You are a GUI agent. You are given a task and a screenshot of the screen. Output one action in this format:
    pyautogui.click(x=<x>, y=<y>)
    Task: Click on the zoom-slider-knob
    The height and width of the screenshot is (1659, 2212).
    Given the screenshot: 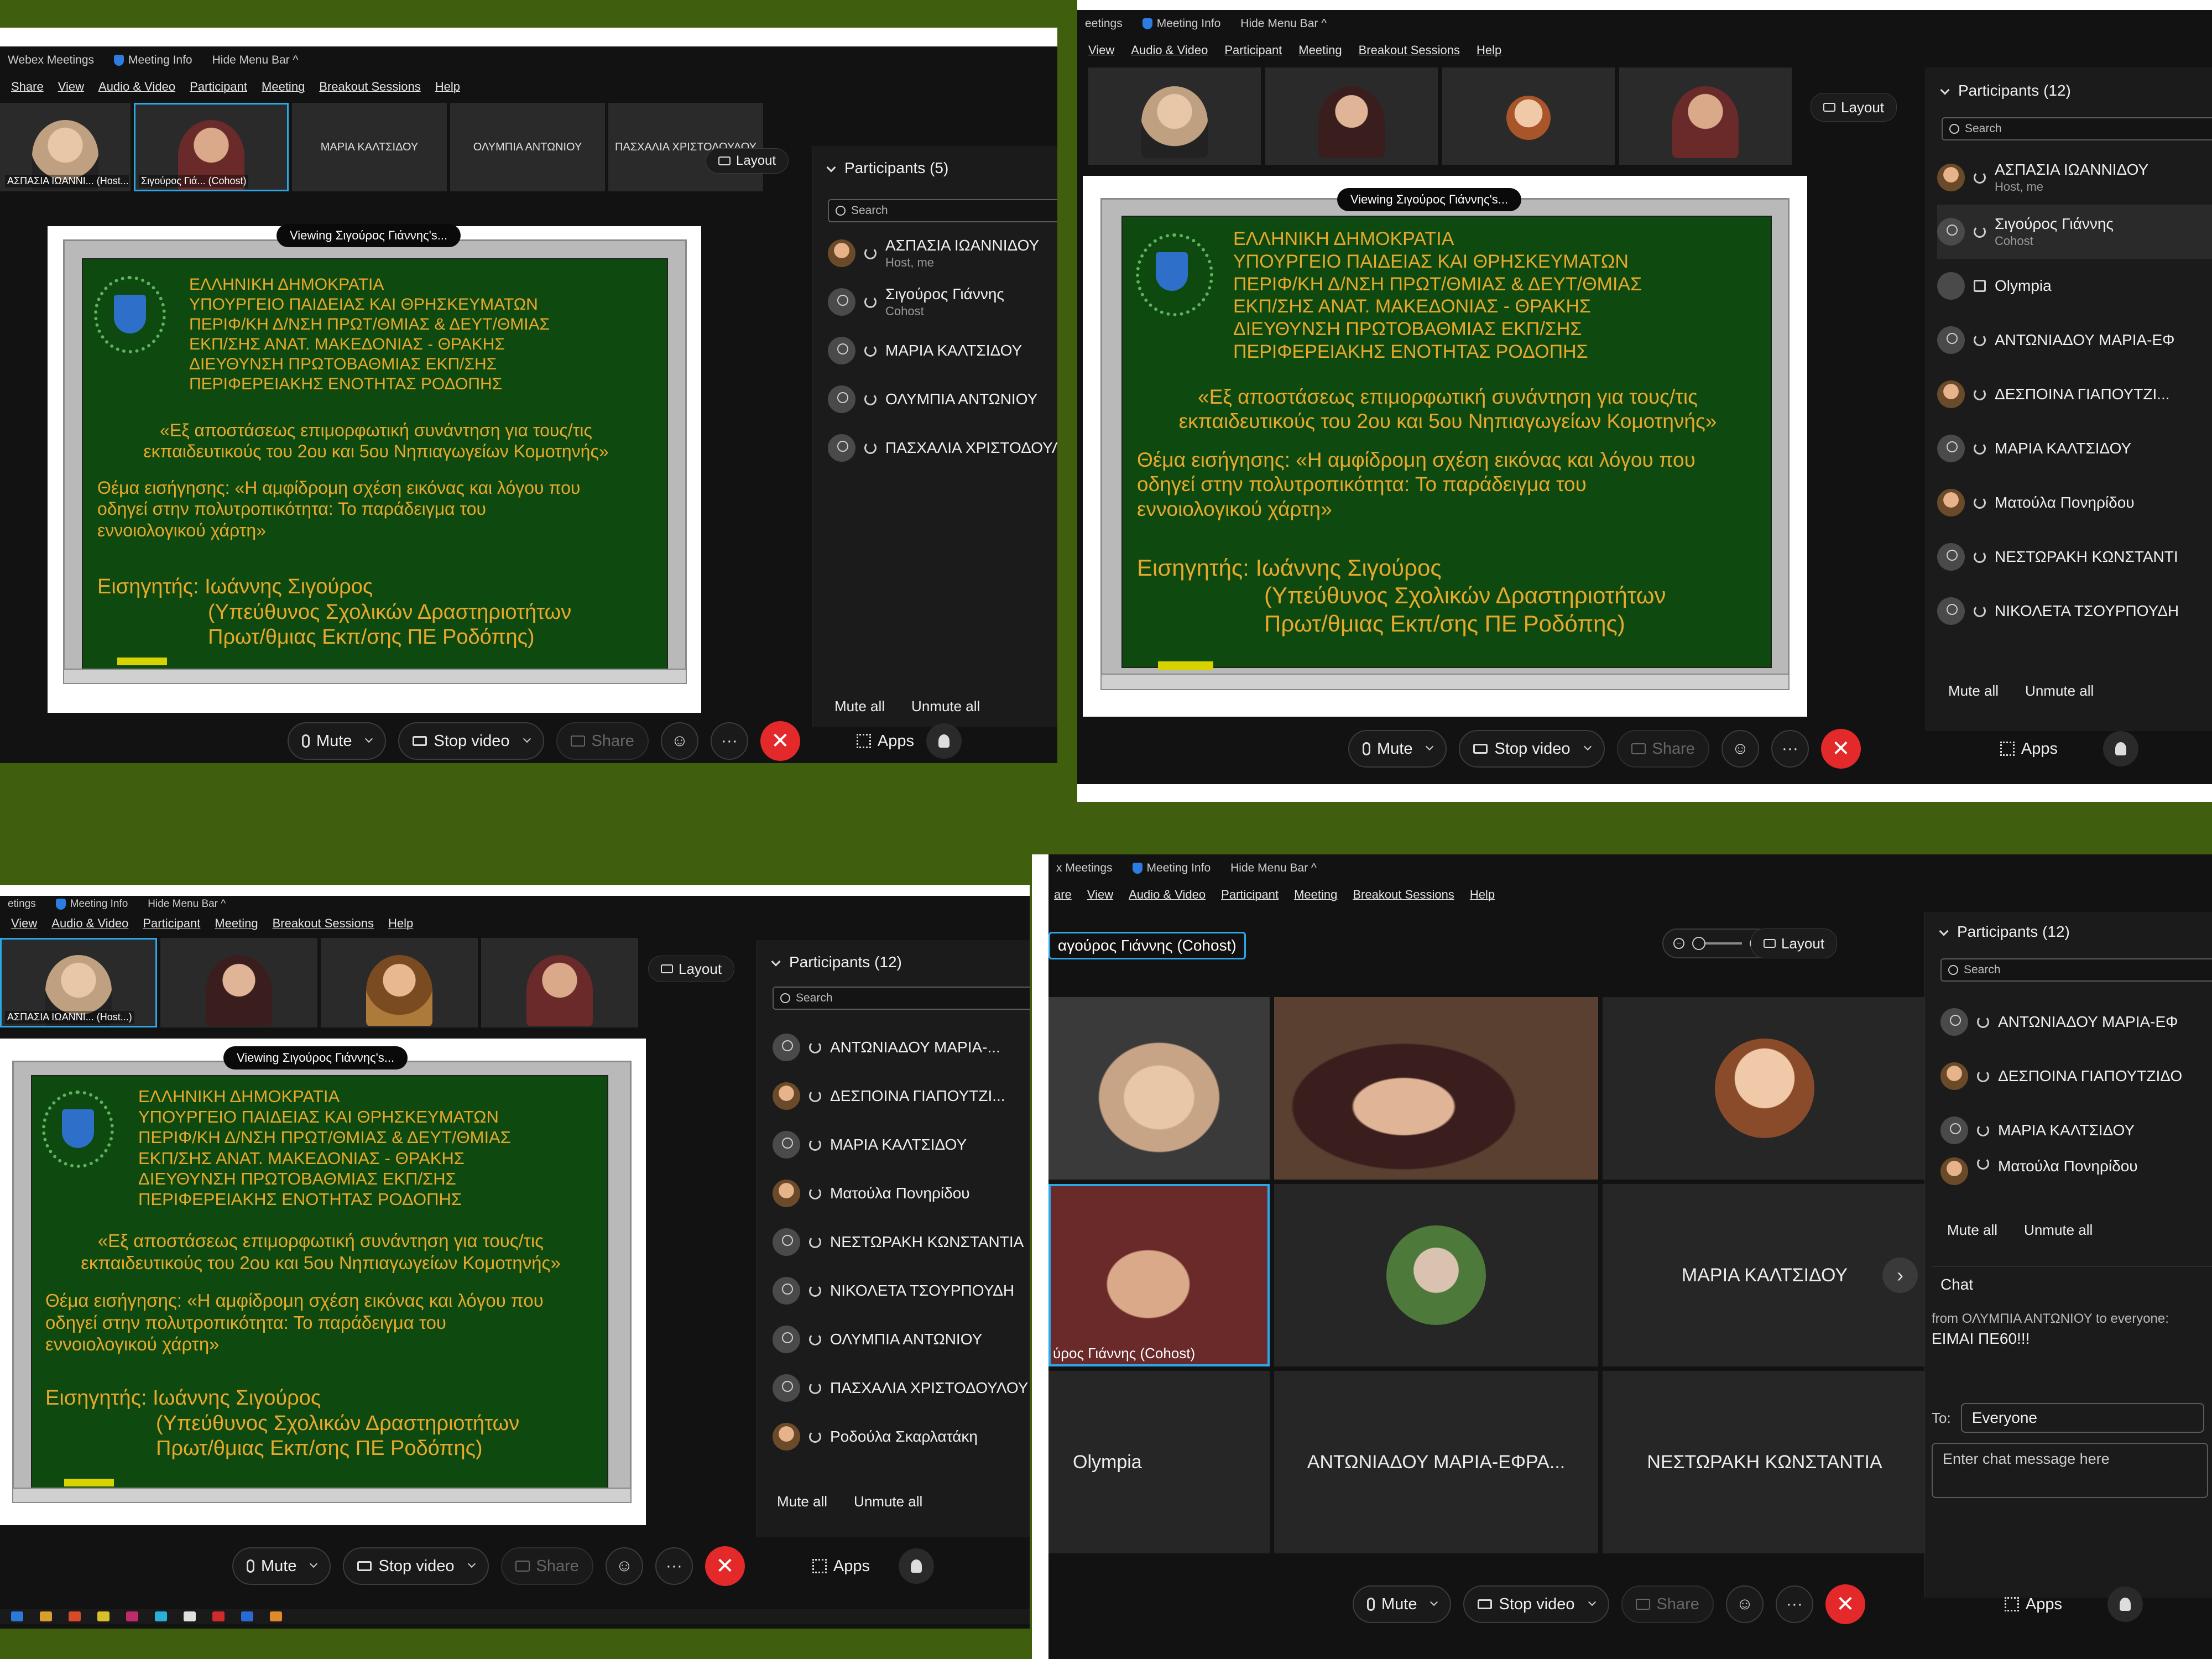 What is the action you would take?
    pyautogui.click(x=1699, y=944)
    